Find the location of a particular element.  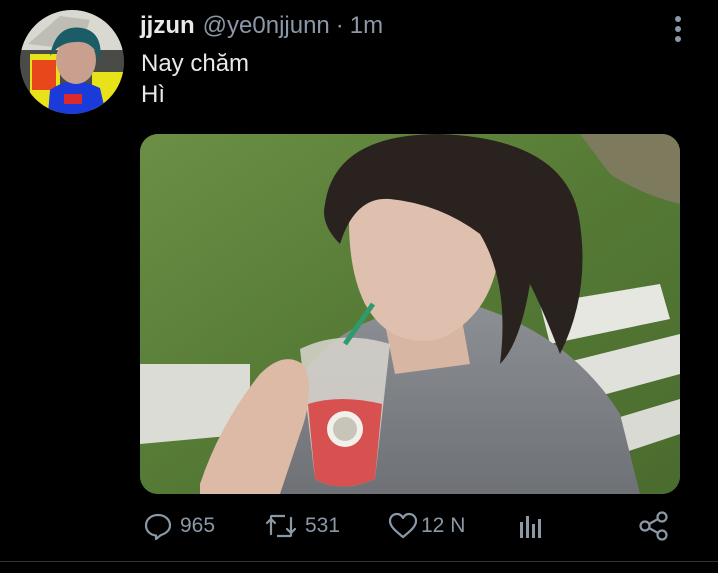

divider is located at coordinates (359, 561).